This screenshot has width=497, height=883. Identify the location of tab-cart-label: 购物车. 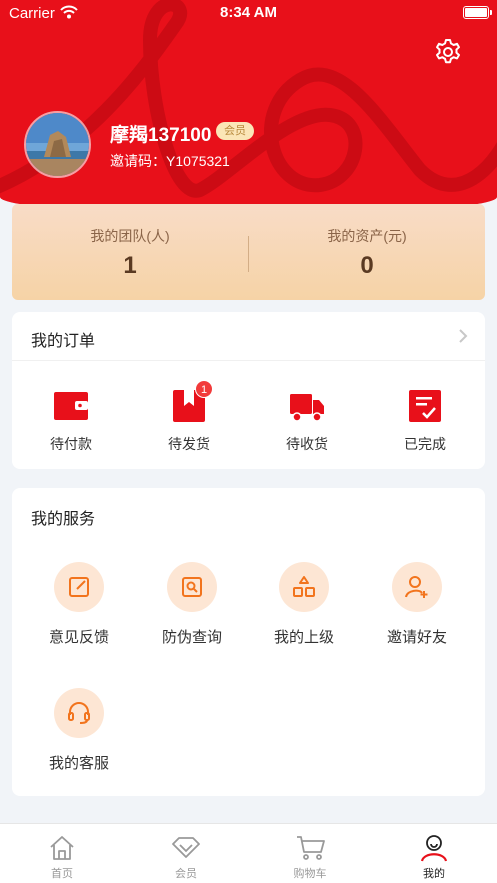
(310, 874).